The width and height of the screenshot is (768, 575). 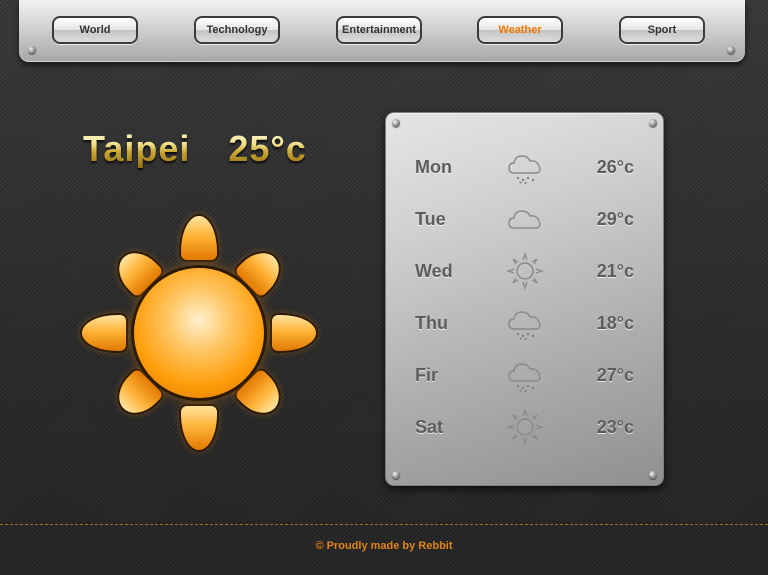 What do you see at coordinates (434, 271) in the screenshot?
I see `forecast-day: Wed` at bounding box center [434, 271].